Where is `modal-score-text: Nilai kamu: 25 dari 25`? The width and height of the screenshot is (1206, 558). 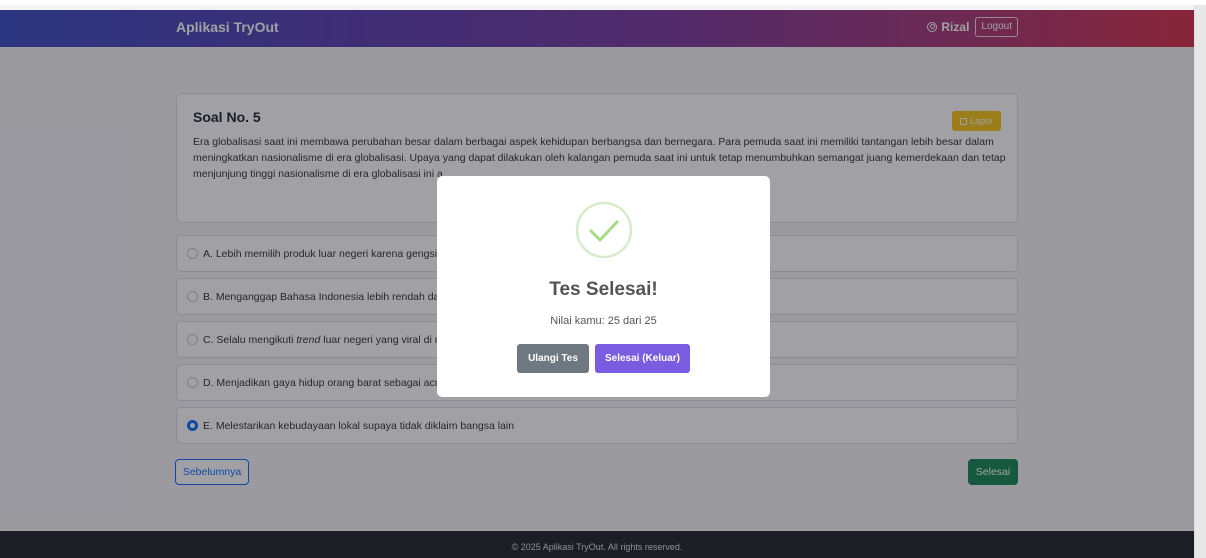 modal-score-text: Nilai kamu: 25 dari 25 is located at coordinates (603, 321).